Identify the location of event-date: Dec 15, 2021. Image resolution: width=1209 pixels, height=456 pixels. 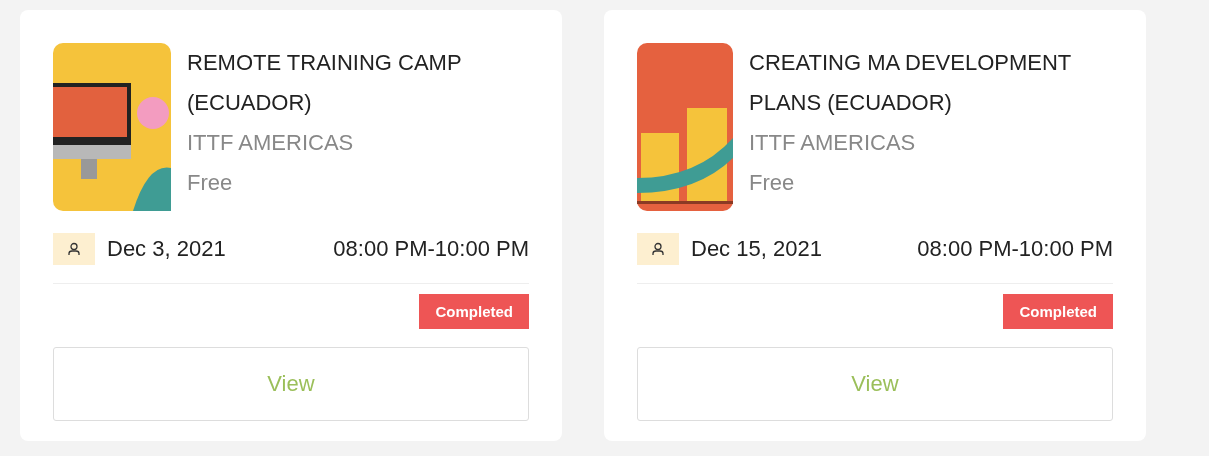
(756, 249).